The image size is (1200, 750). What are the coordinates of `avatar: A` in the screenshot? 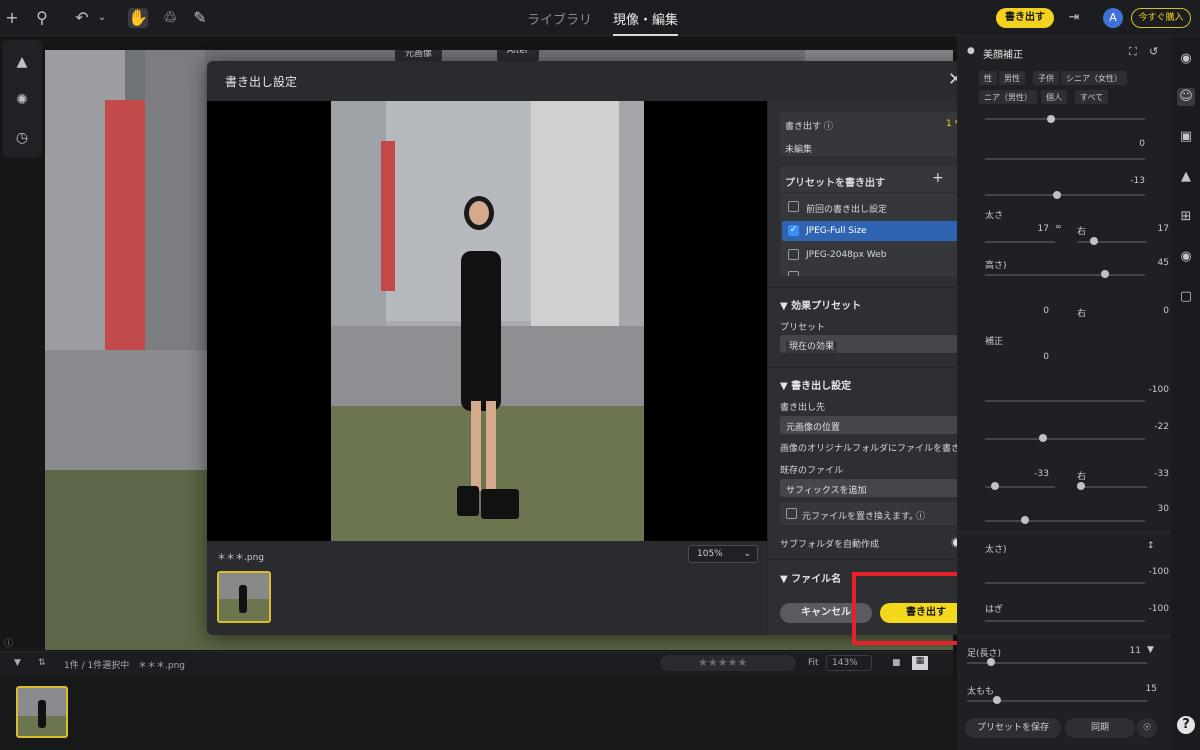 It's located at (1113, 18).